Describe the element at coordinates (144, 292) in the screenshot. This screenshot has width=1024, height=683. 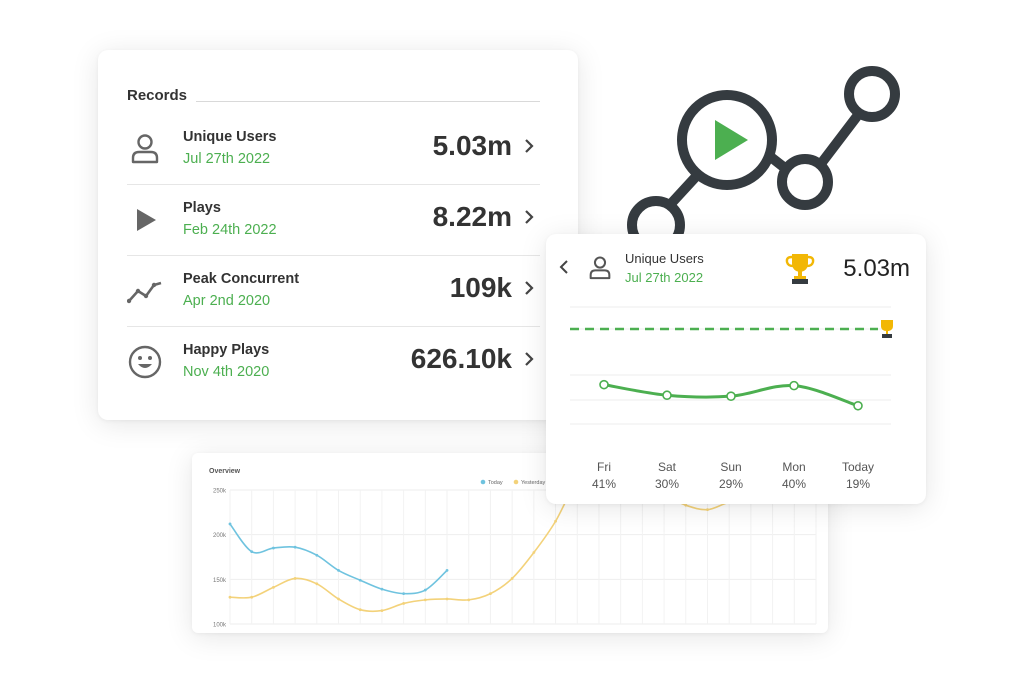
I see `trend-line-icon` at that location.